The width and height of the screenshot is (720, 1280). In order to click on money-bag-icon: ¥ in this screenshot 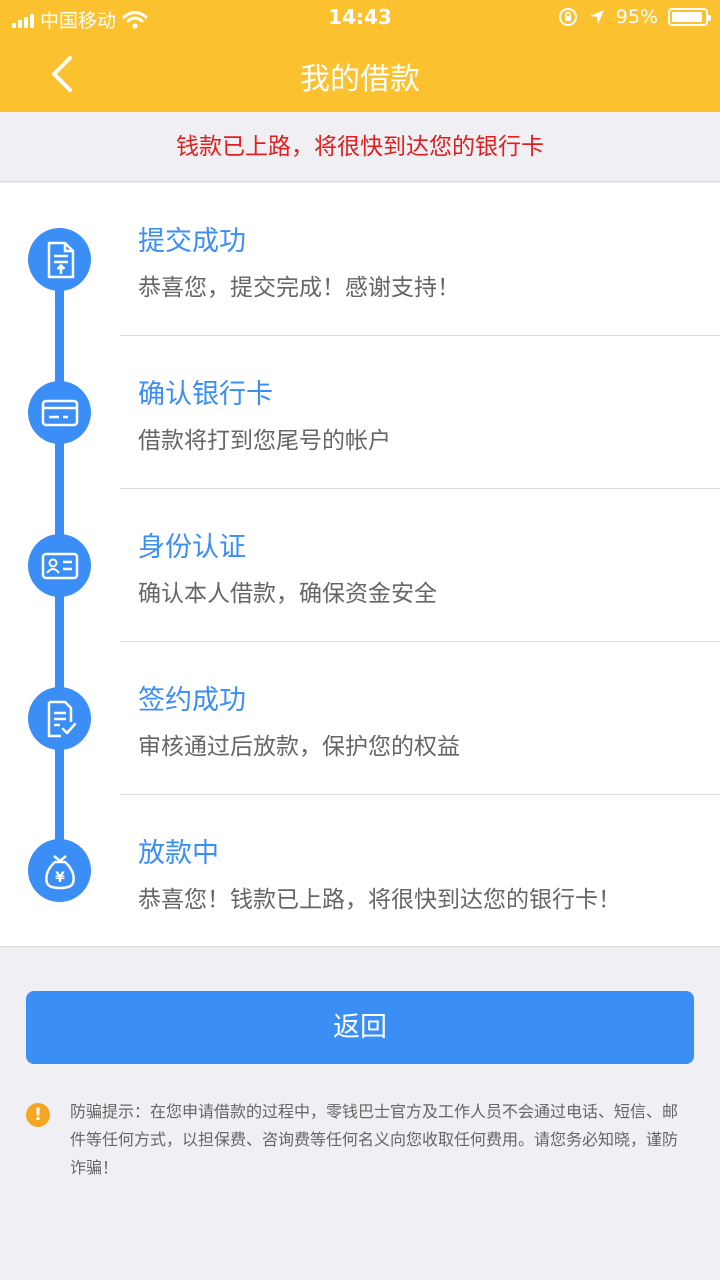, I will do `click(59, 870)`.